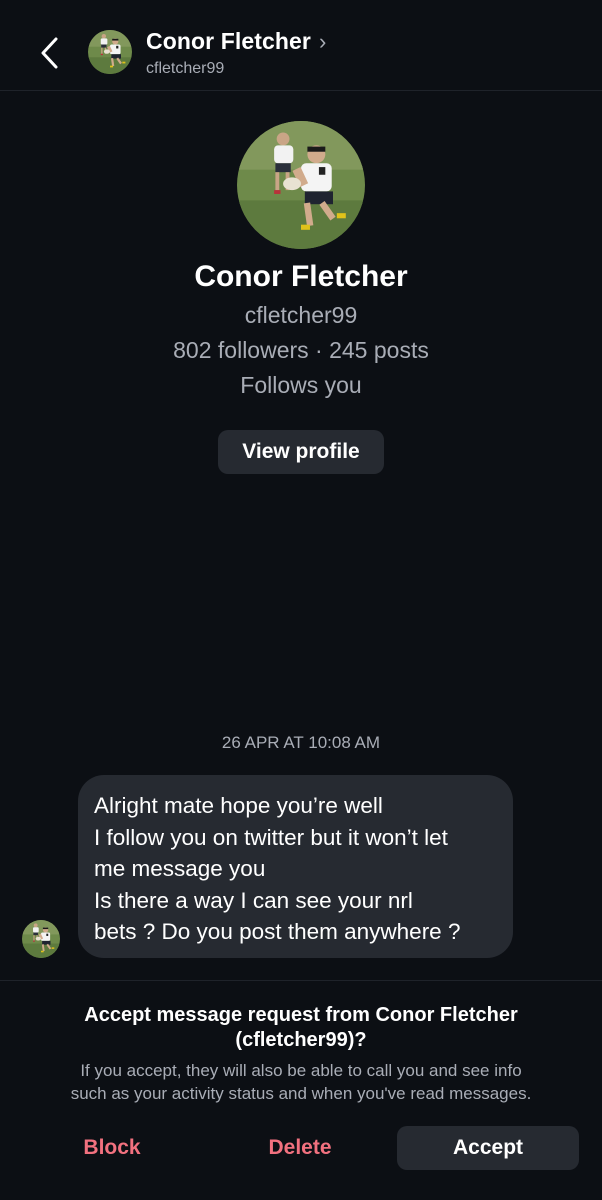 This screenshot has height=1200, width=602. What do you see at coordinates (277, 931) in the screenshot?
I see `message-line: bets ? Do you post them anywhere ?` at bounding box center [277, 931].